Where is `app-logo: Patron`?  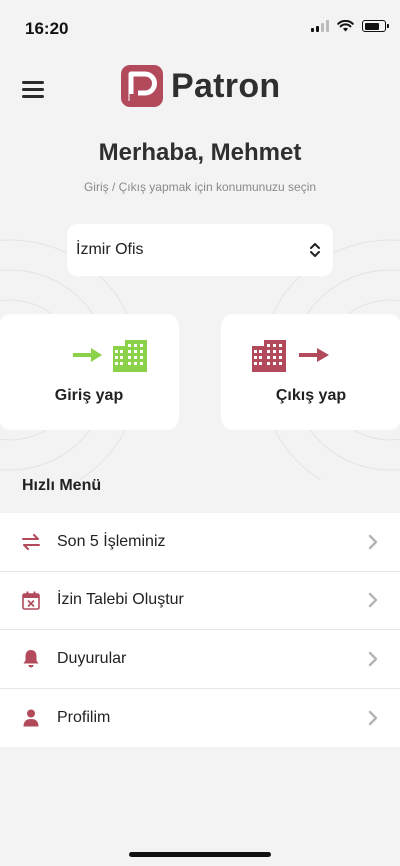
app-logo: Patron is located at coordinates (200, 86).